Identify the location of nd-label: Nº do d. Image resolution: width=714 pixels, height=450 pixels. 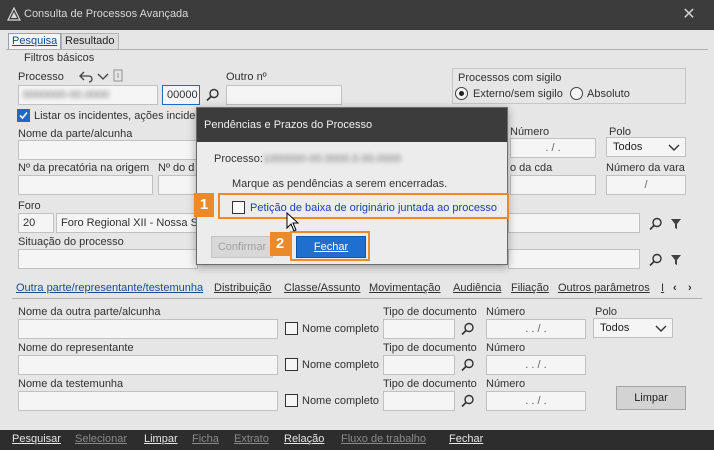
(176, 168).